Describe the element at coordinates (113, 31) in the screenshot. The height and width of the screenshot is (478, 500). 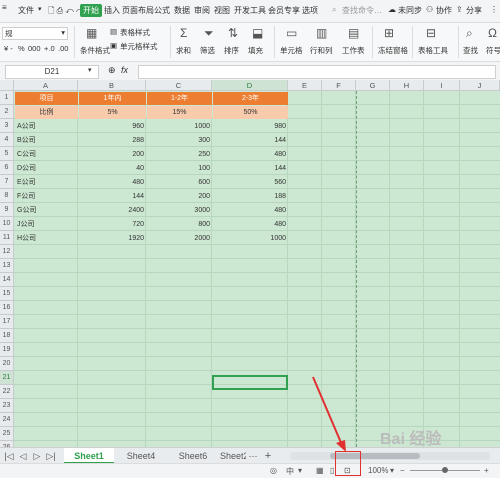
I see `table-style-icon: ▤` at that location.